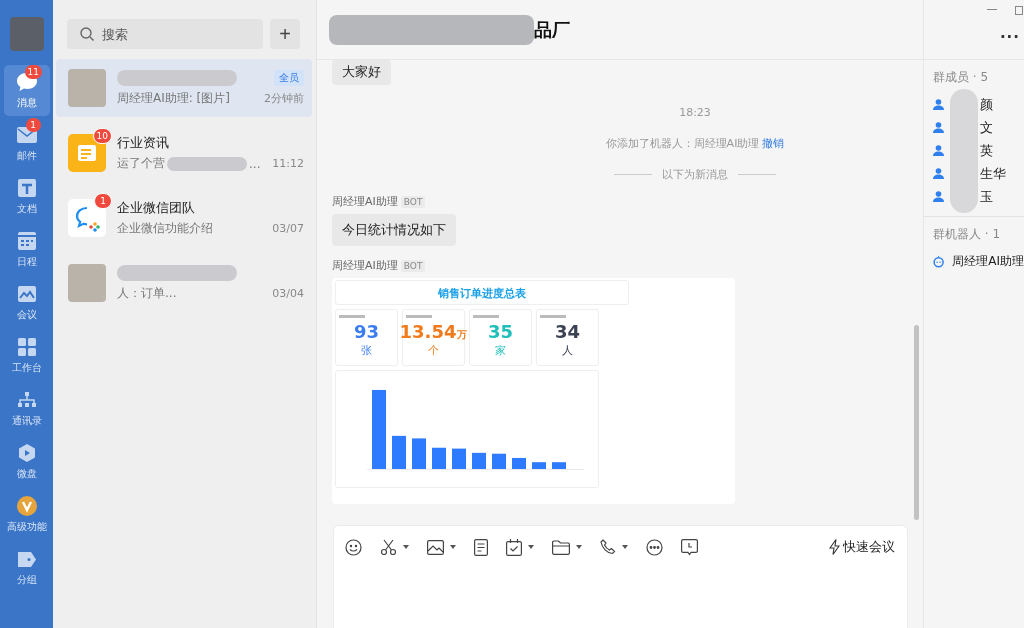 The width and height of the screenshot is (1024, 628). I want to click on nav-item: 高级功能, so click(26, 514).